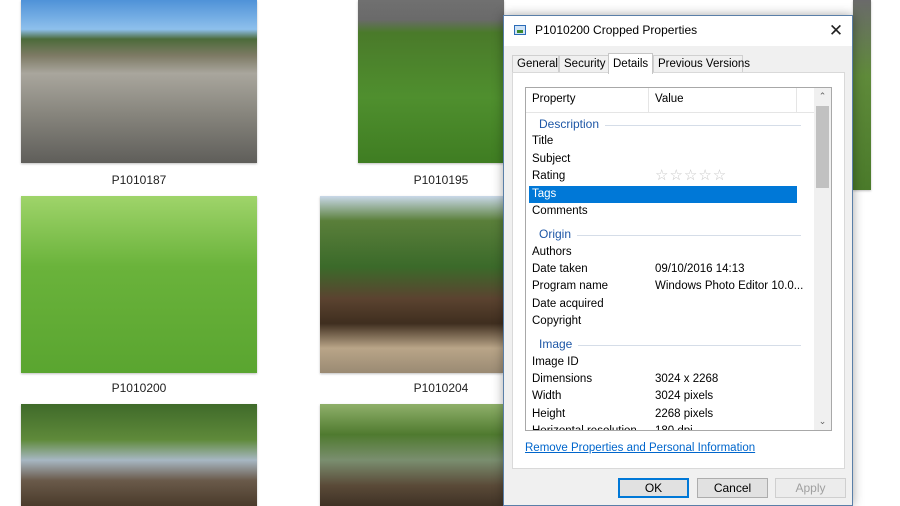 The height and width of the screenshot is (506, 900). I want to click on property-name: Date taken, so click(560, 269).